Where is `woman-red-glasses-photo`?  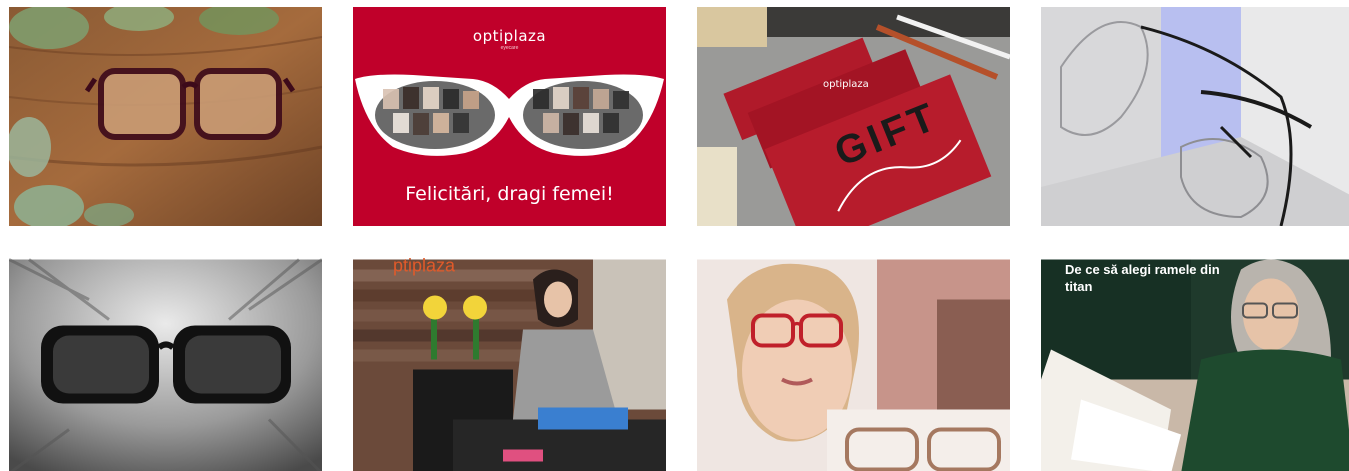
woman-red-glasses-photo is located at coordinates (853, 365).